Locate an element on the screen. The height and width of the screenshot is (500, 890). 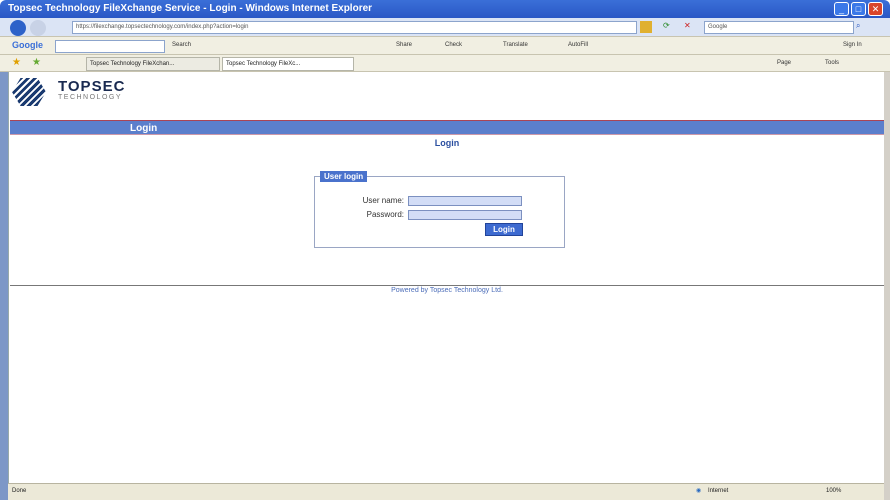
login-button: Login is located at coordinates (504, 229).